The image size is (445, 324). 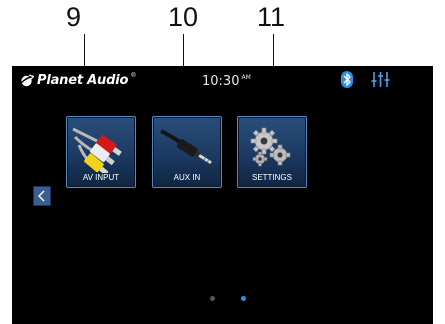 I want to click on rca-cables-icon, so click(x=97, y=150).